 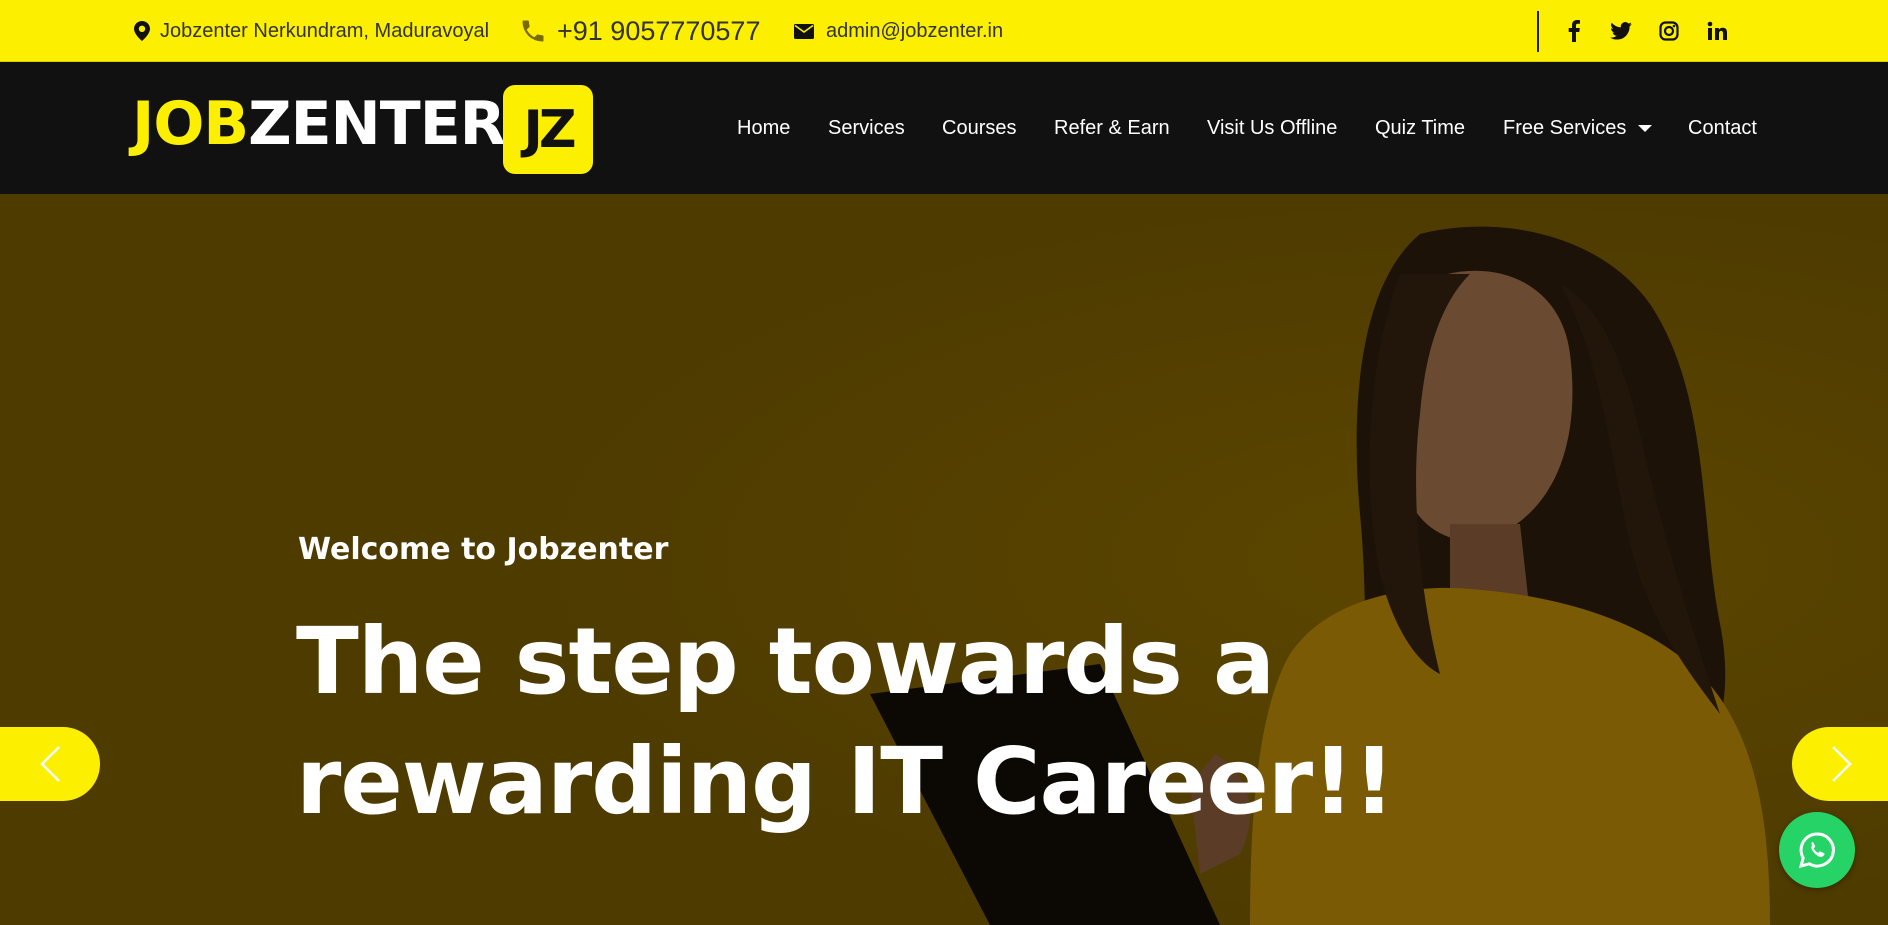 I want to click on chevron-left-icon, so click(x=50, y=764).